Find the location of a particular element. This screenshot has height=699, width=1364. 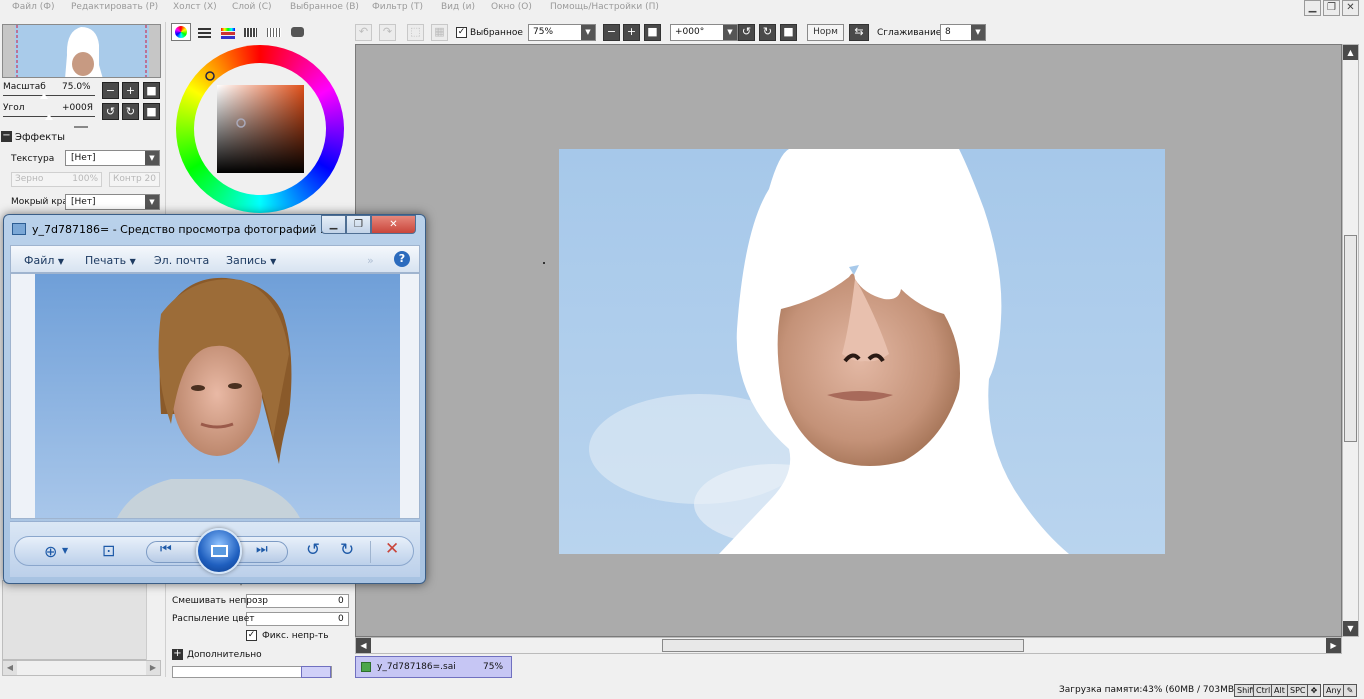

wet-edge-combo-value: [Нет] is located at coordinates (83, 202).